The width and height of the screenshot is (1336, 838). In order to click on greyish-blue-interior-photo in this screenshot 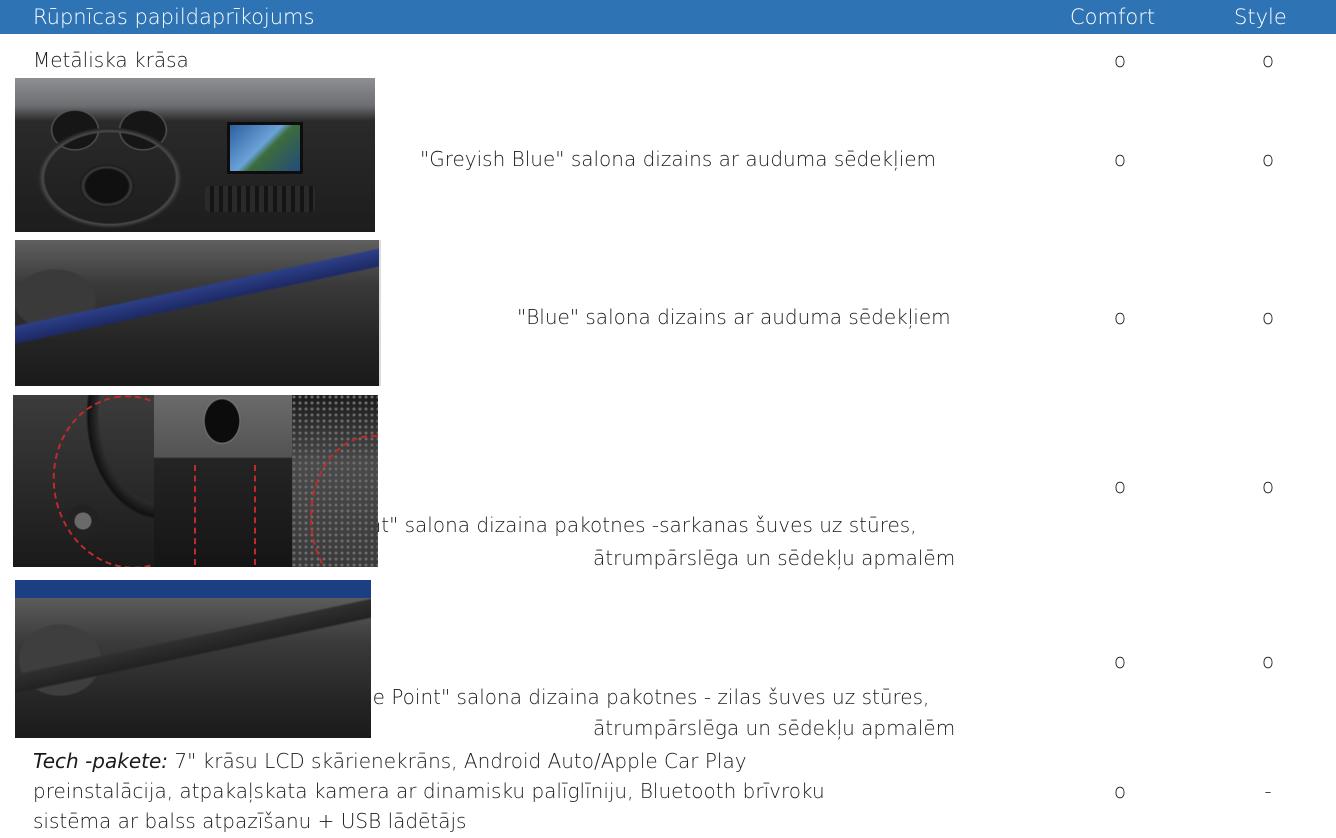, I will do `click(195, 155)`.